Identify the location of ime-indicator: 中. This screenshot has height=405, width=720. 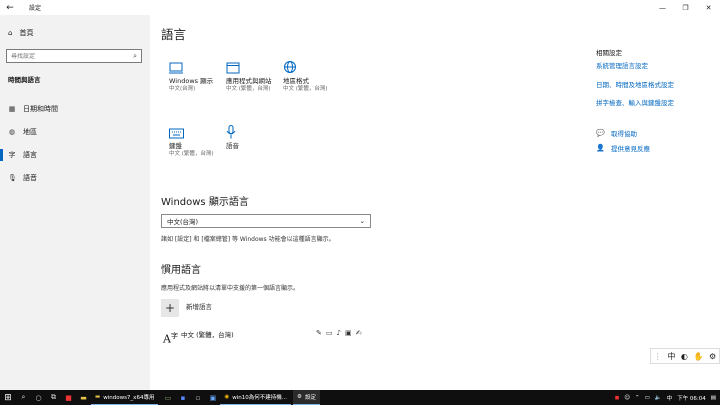
(670, 398).